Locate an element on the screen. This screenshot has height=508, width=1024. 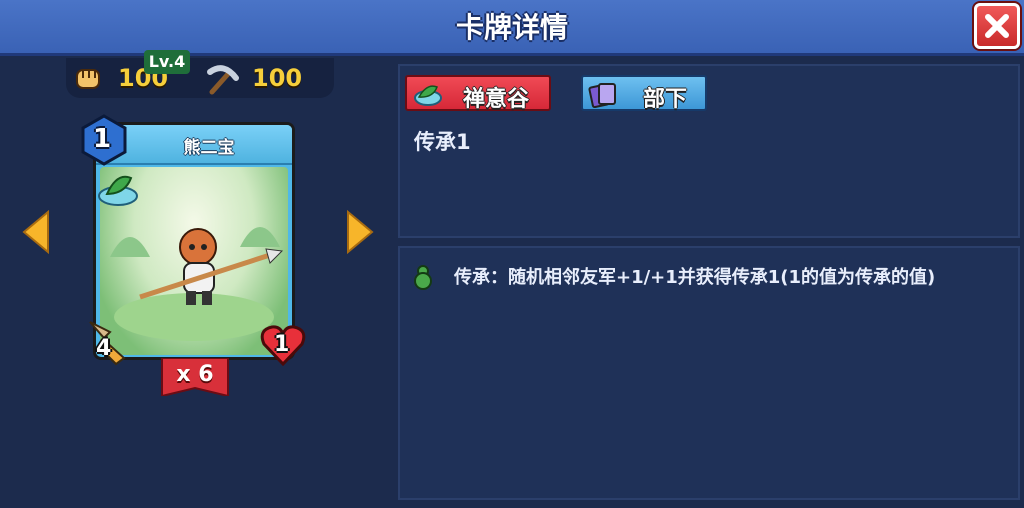
prev-card-arrow-icon is located at coordinates (36, 232).